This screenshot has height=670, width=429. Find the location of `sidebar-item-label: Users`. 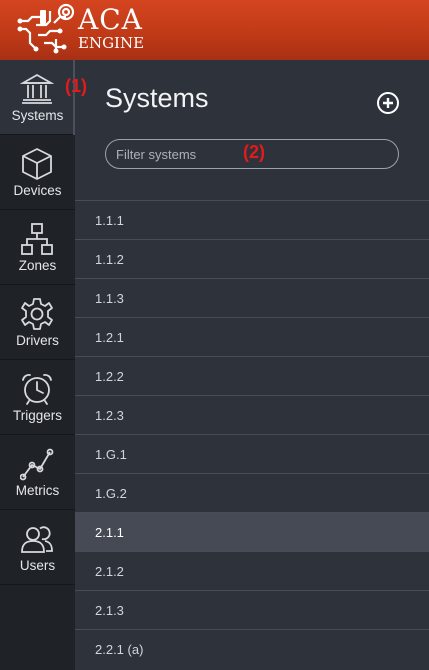

sidebar-item-label: Users is located at coordinates (37, 565).